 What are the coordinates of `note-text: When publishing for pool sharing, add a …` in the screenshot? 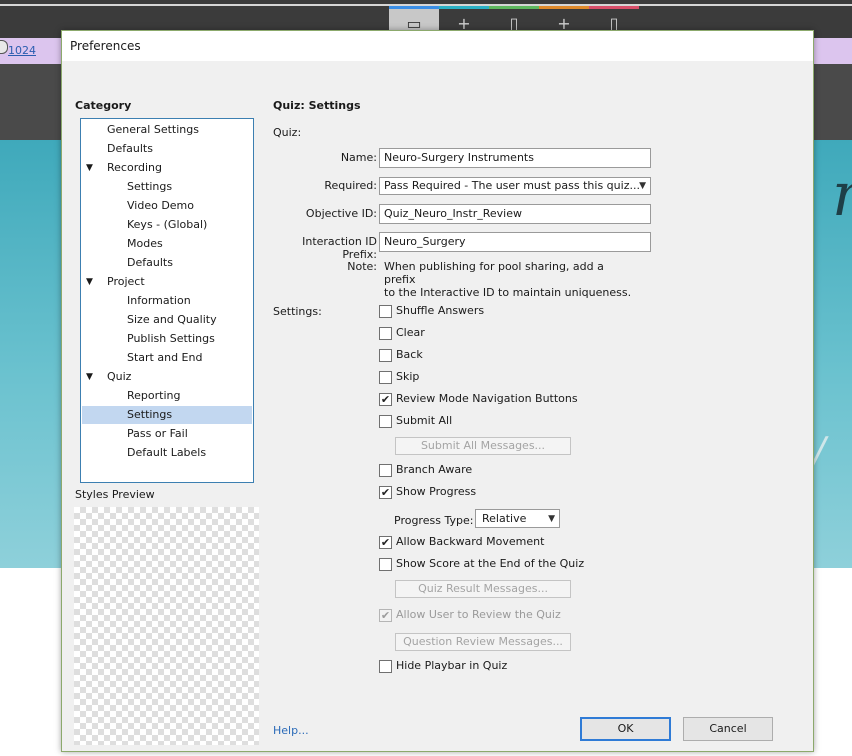 It's located at (509, 279).